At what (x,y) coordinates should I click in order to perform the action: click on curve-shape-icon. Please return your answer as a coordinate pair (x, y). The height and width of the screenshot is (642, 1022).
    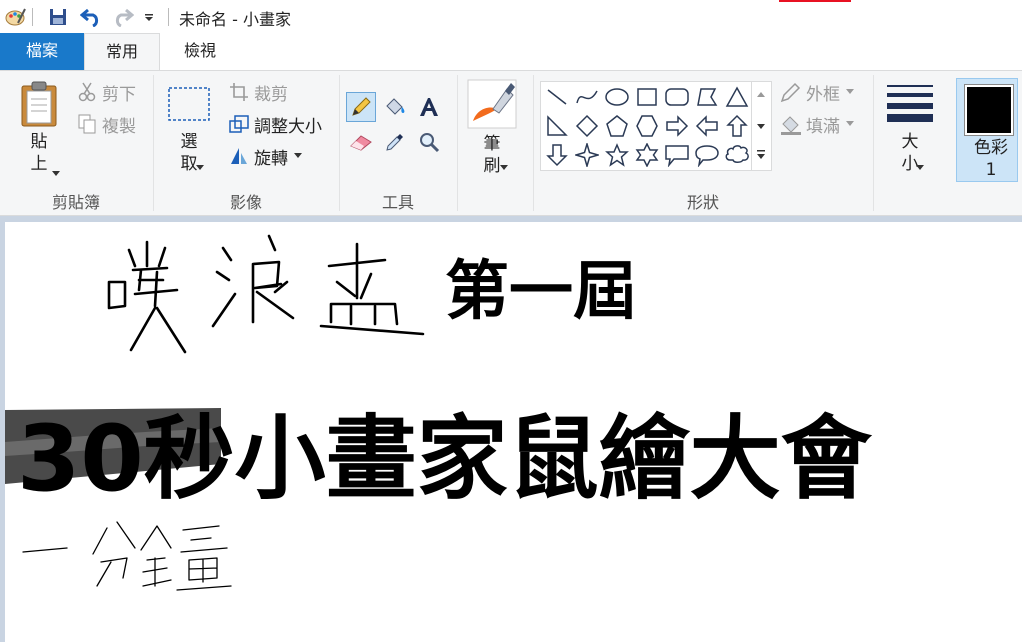
    Looking at the image, I should click on (587, 97).